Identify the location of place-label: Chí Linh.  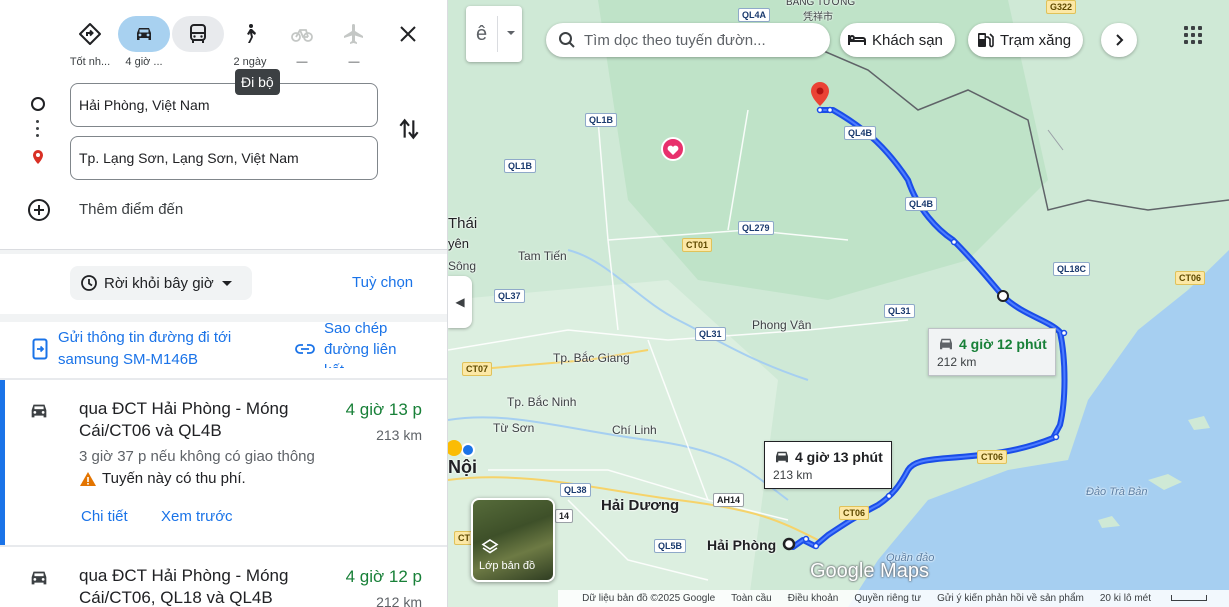
(634, 430).